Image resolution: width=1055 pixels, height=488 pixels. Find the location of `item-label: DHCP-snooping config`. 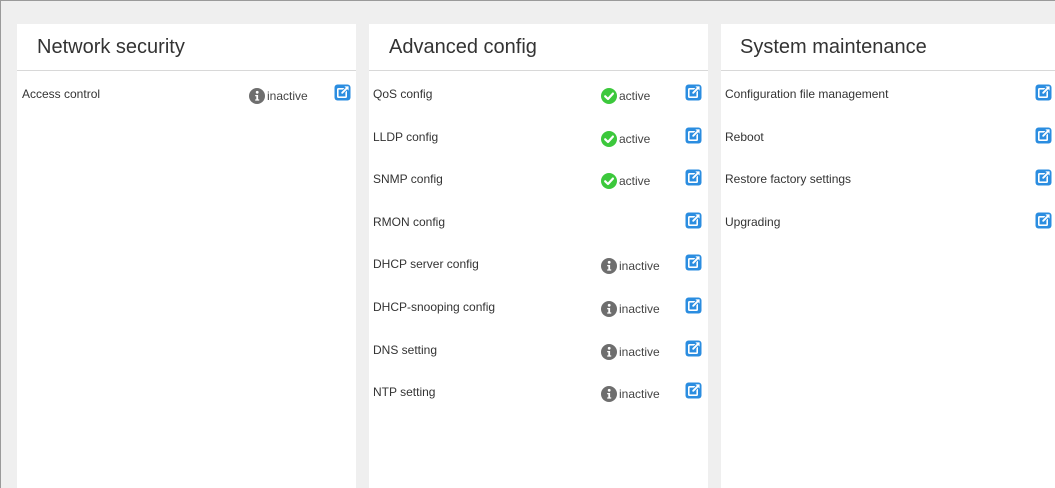

item-label: DHCP-snooping config is located at coordinates (434, 306).